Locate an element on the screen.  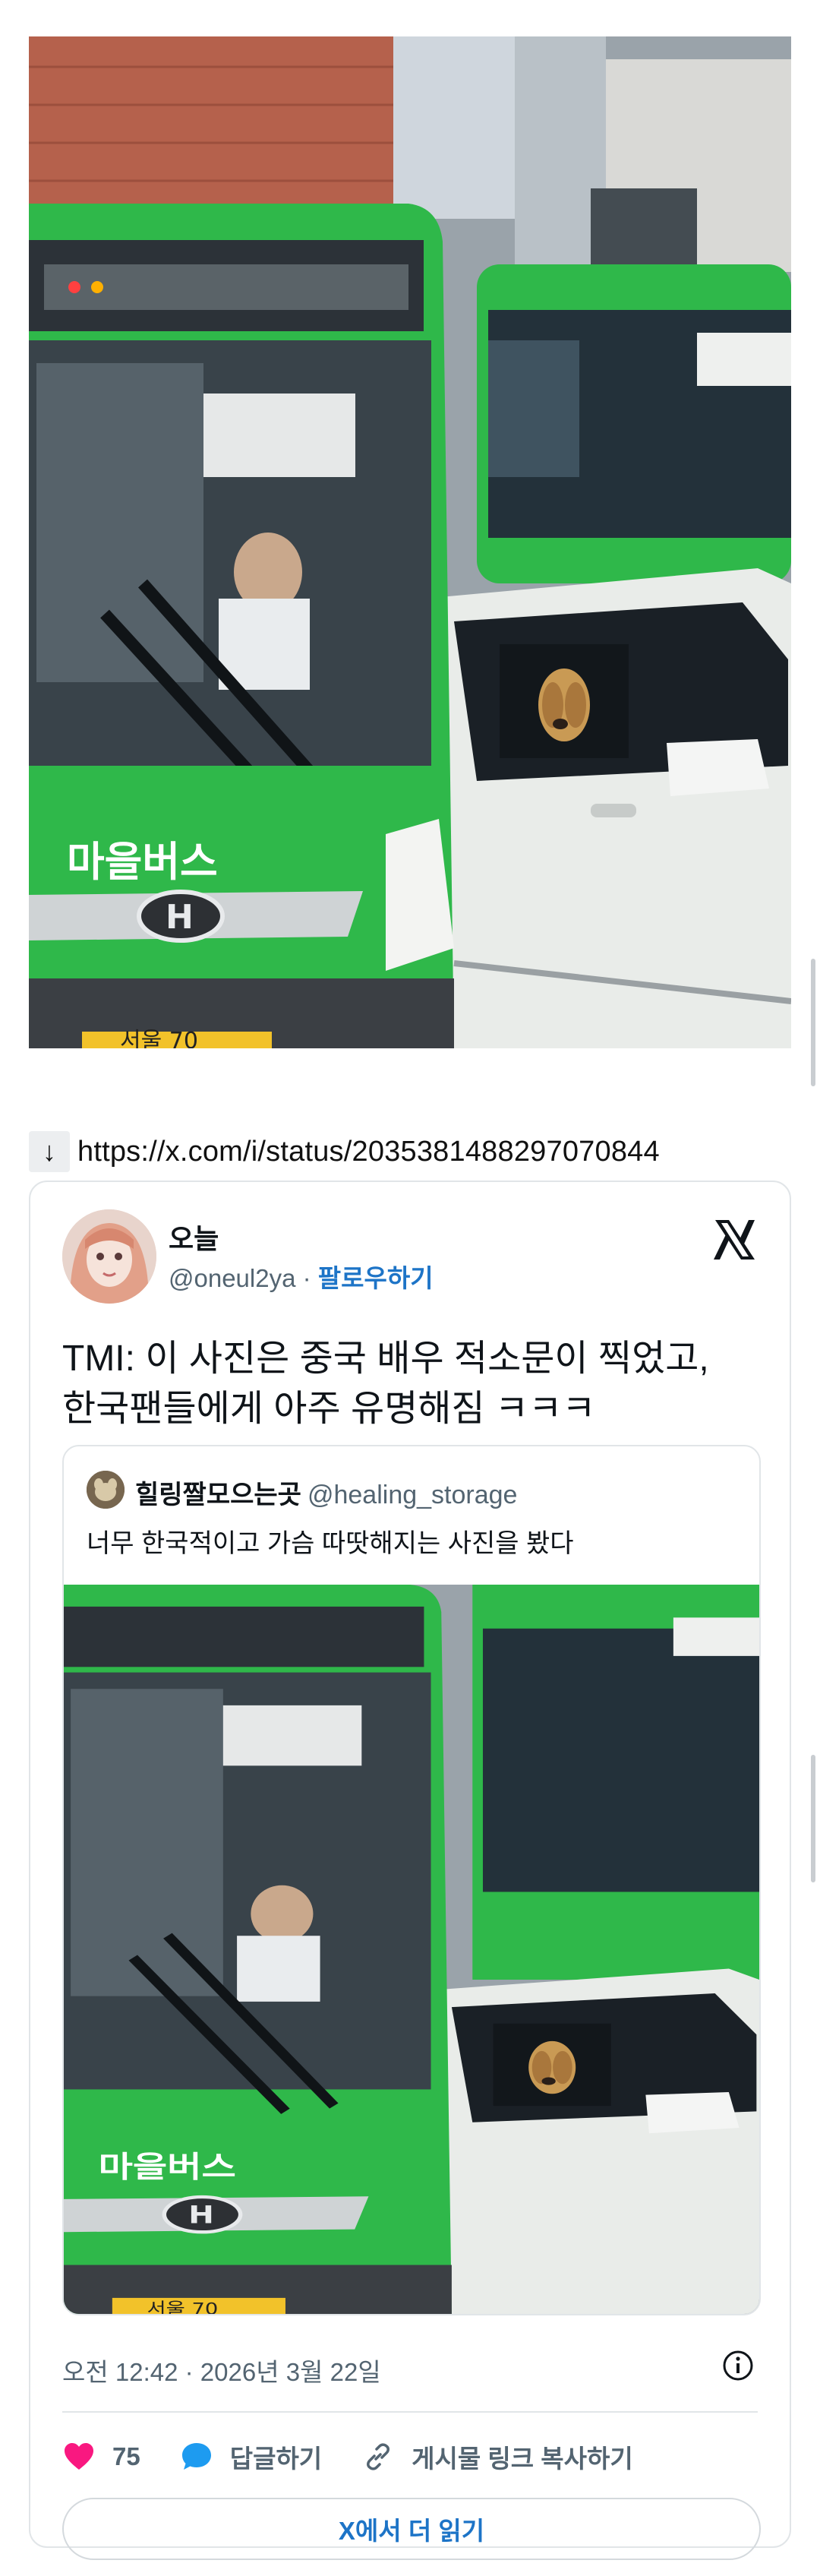
like-button: 75 is located at coordinates (101, 2456).